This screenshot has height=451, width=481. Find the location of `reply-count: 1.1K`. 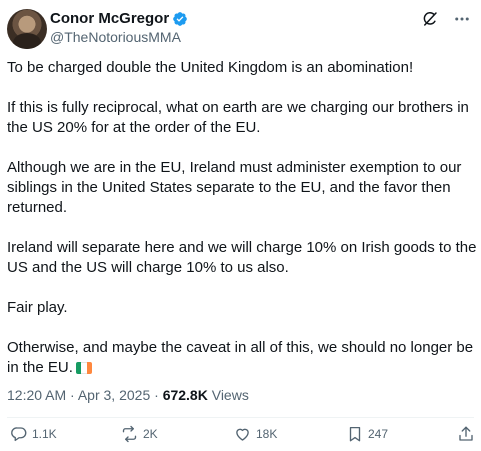

reply-count: 1.1K is located at coordinates (44, 434).